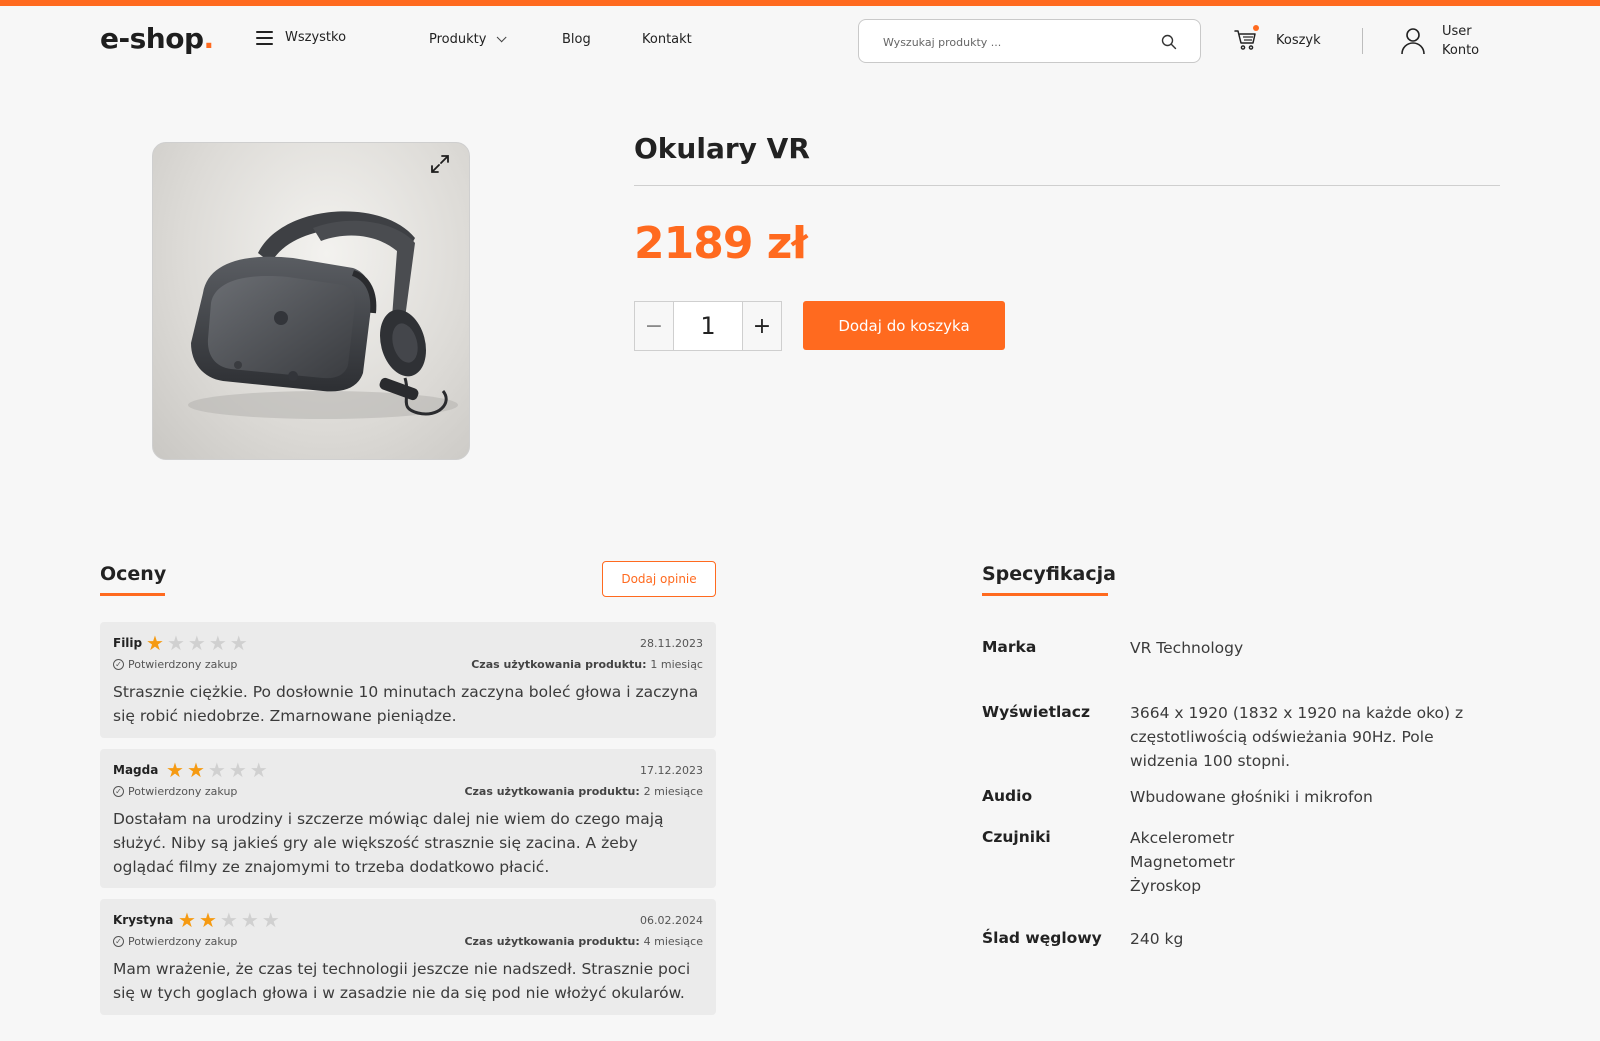 Image resolution: width=1600 pixels, height=1041 pixels. Describe the element at coordinates (671, 643) in the screenshot. I see `review-date: 28.11.2023` at that location.